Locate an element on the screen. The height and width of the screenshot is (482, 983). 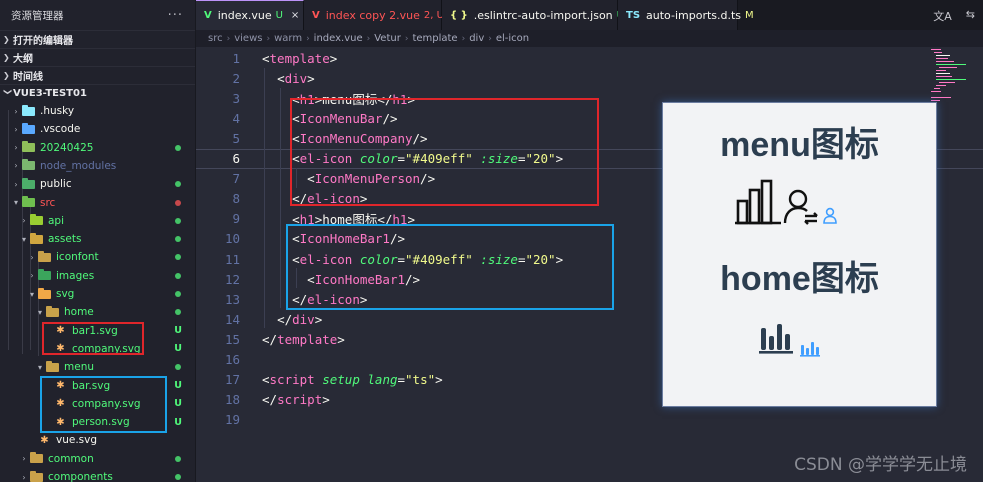
preview-heading-home: home图标 is located at coordinates (799, 279).